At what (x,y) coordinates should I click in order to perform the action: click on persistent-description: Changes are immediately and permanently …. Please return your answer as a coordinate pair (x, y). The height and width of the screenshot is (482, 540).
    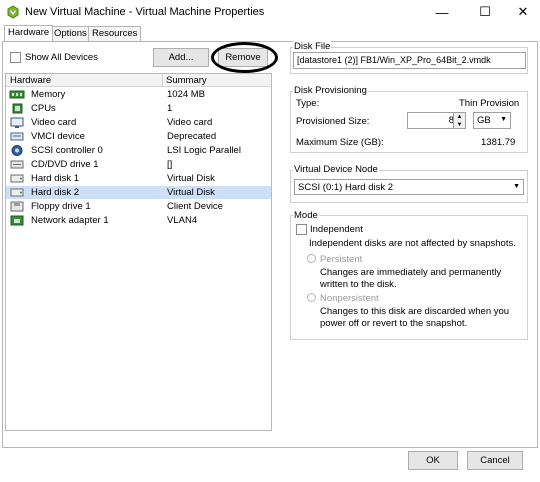
    Looking at the image, I should click on (411, 278).